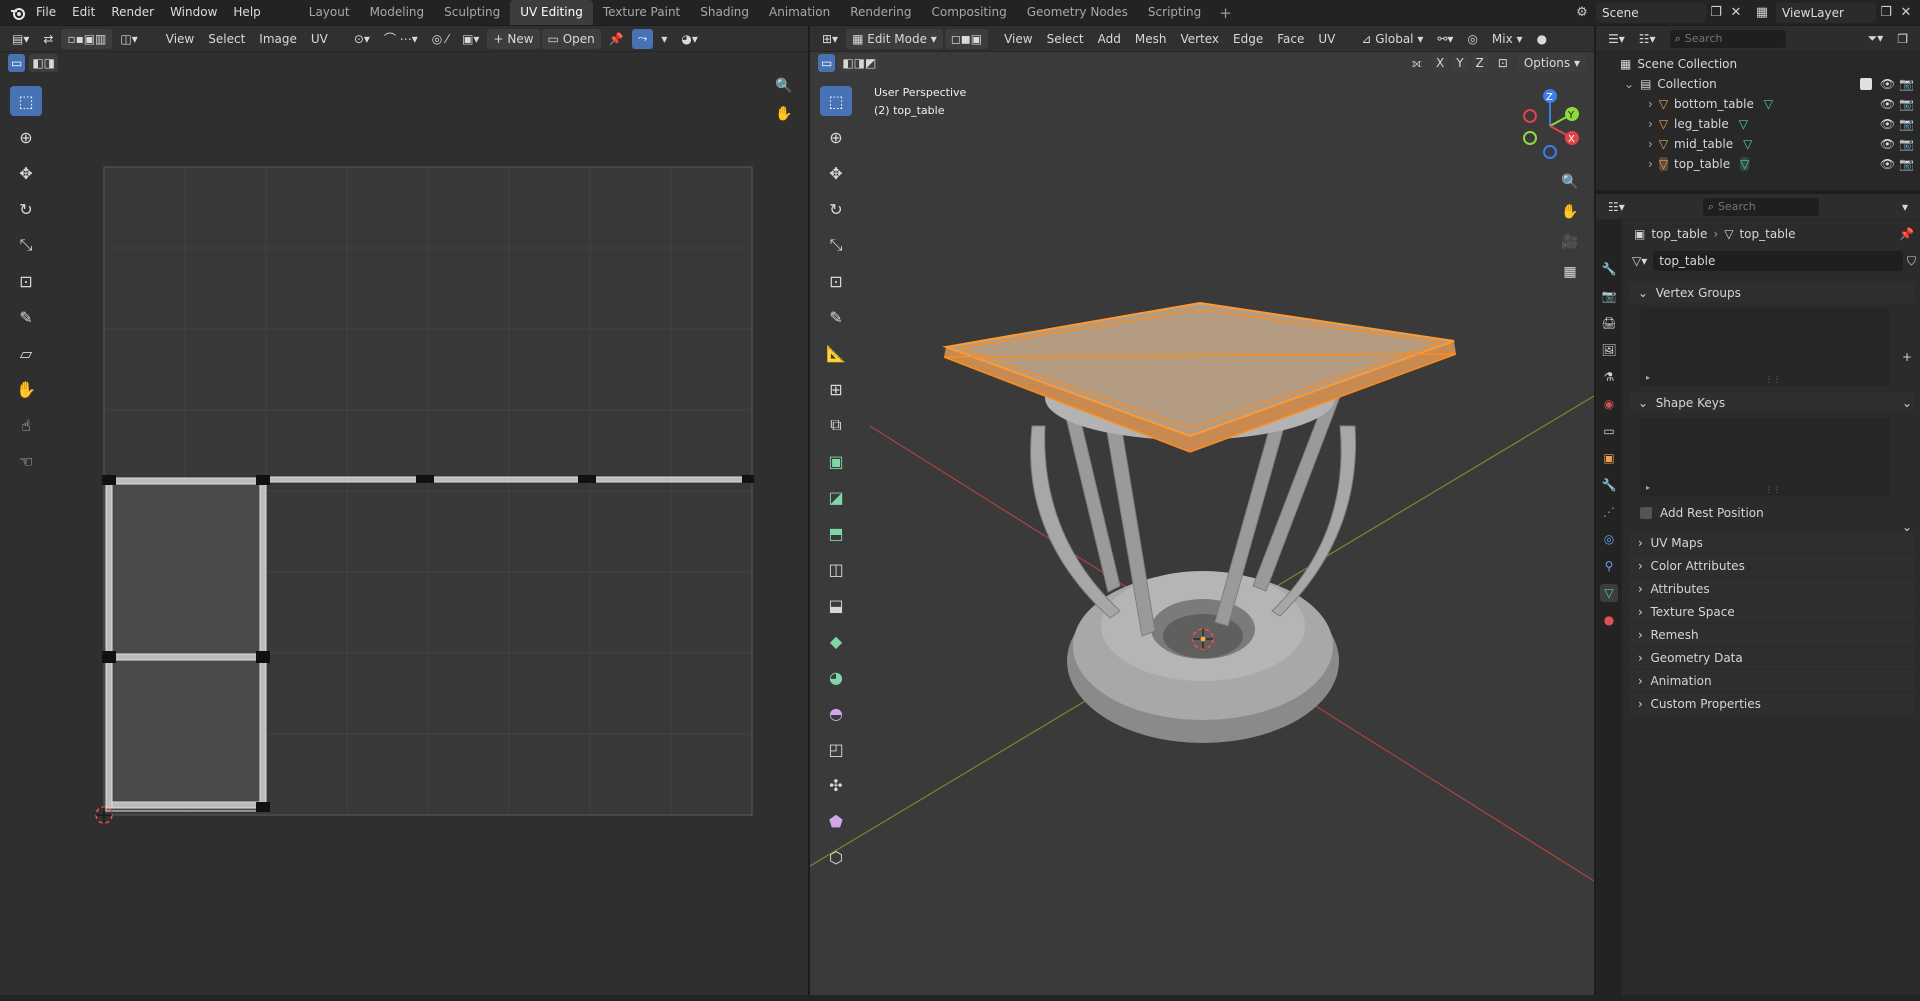  I want to click on tab-modeling: Modeling, so click(397, 12).